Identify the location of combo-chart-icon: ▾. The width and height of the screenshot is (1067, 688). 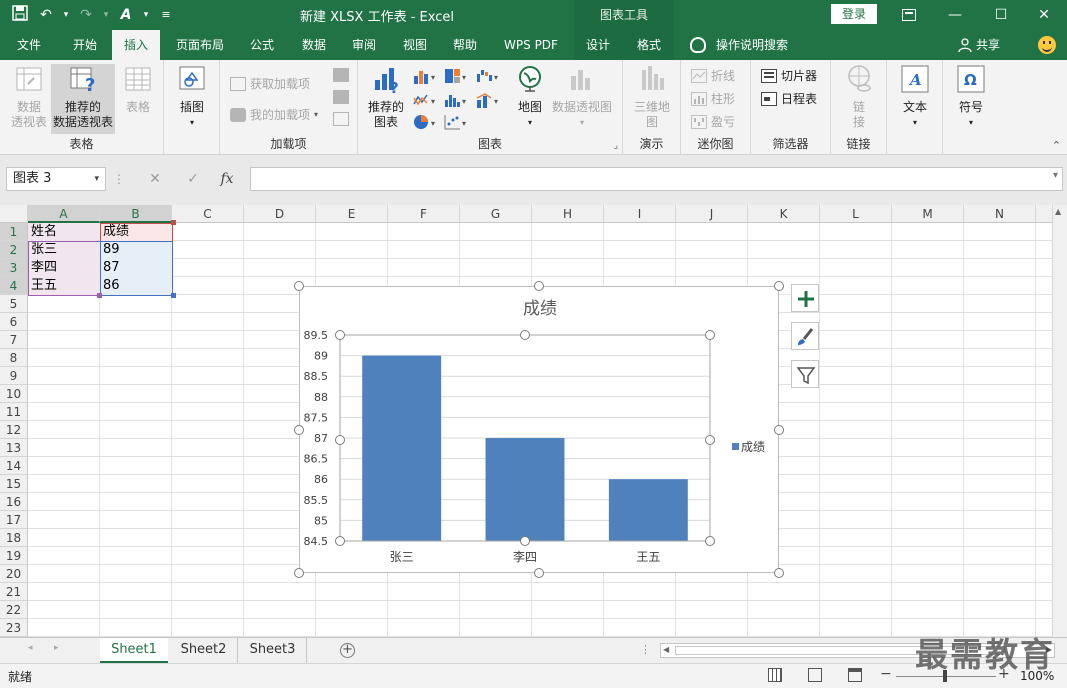
(489, 101).